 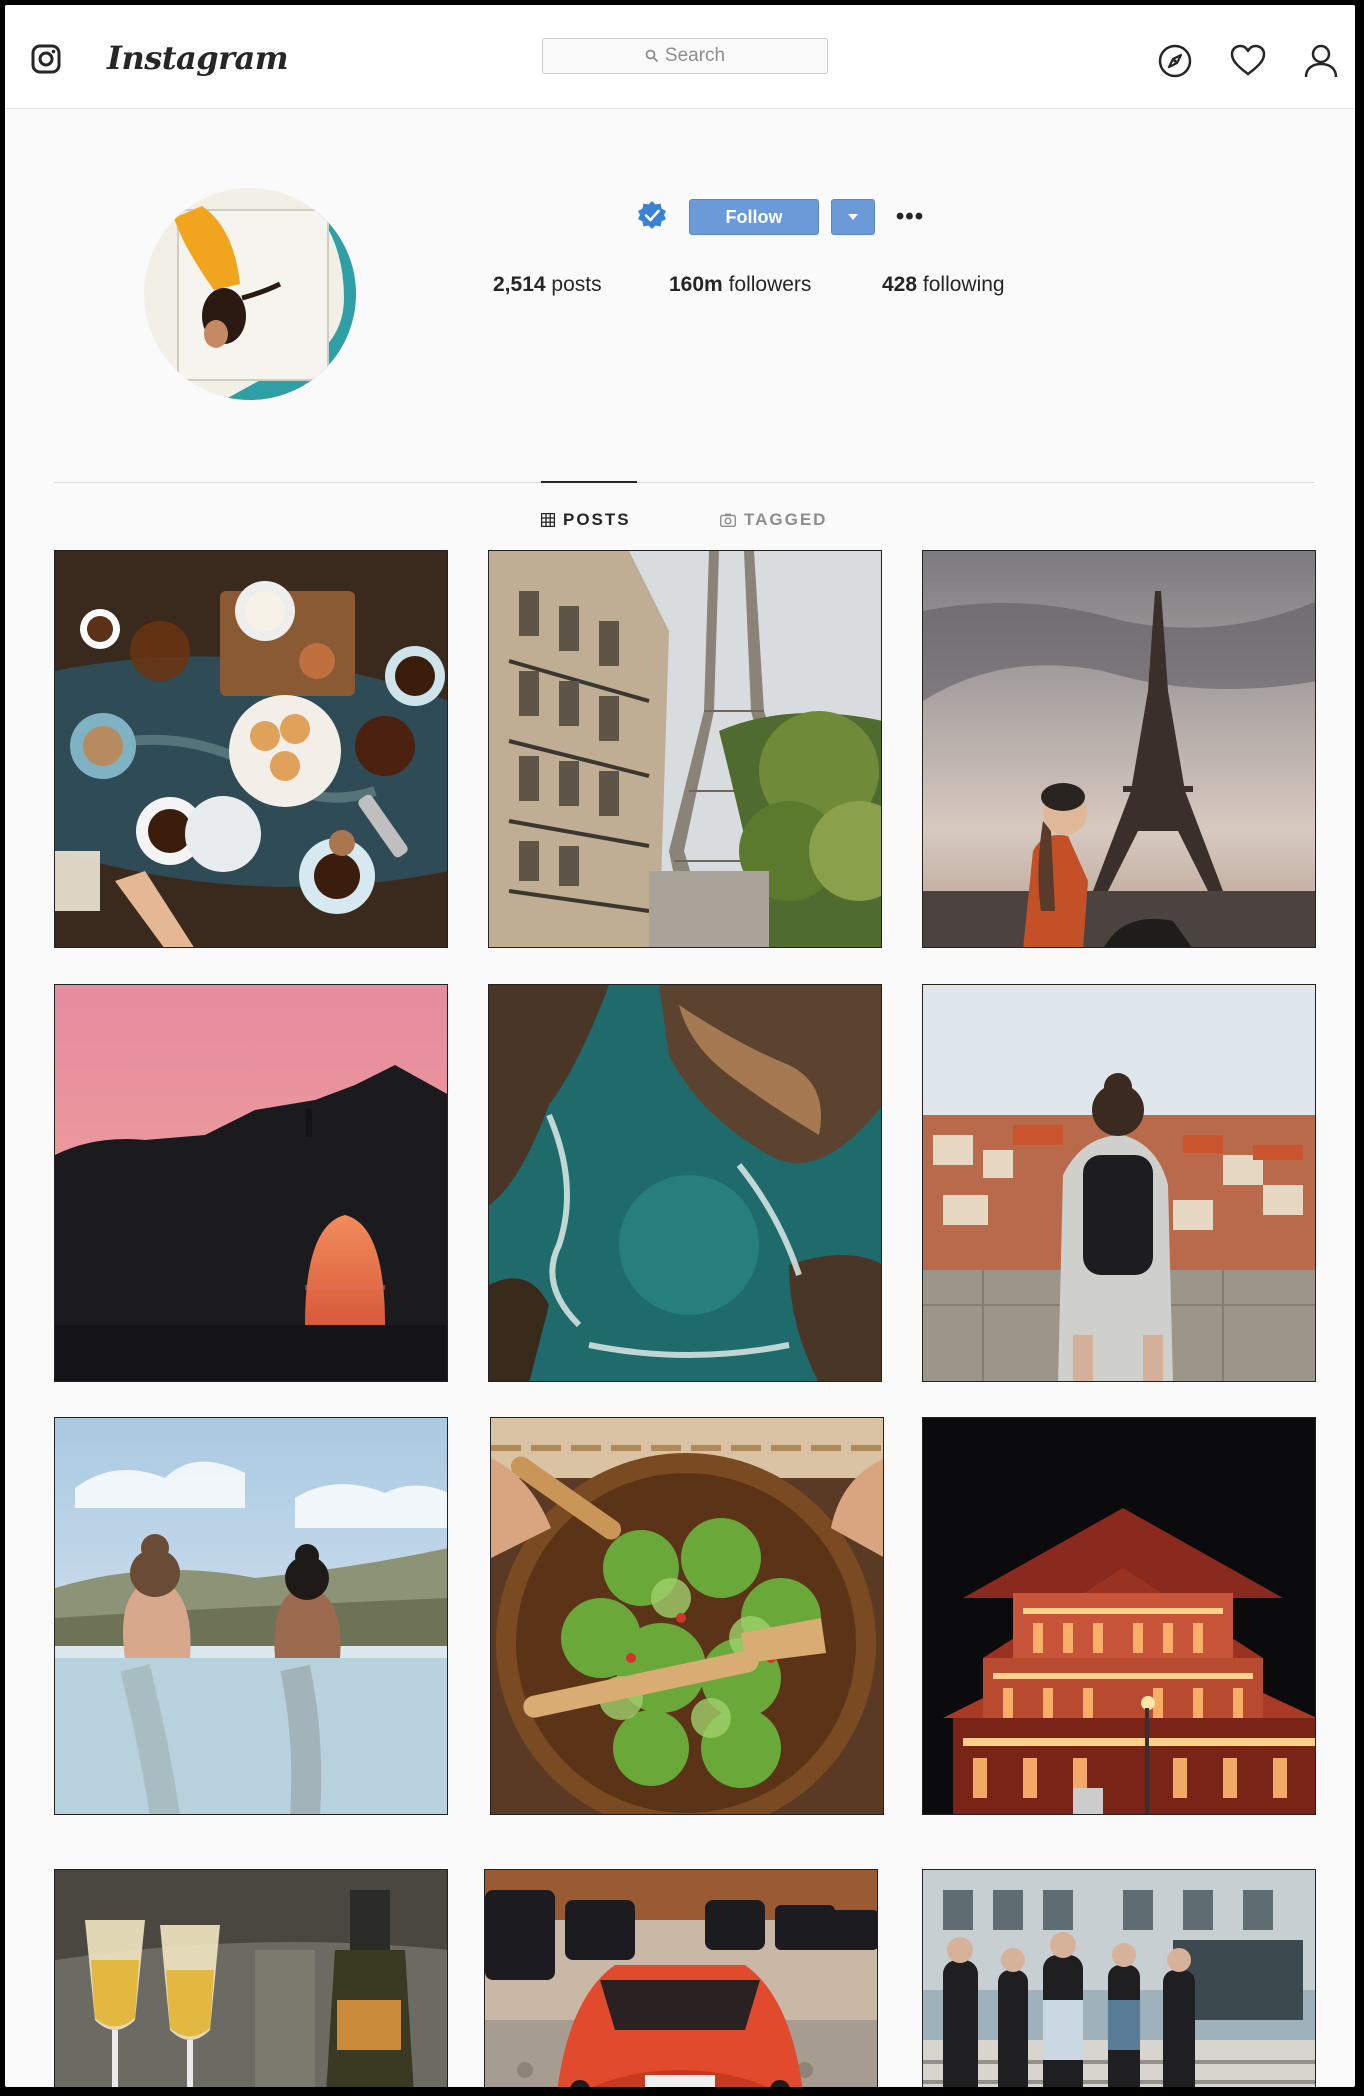 I want to click on following-count: 428, so click(x=900, y=284).